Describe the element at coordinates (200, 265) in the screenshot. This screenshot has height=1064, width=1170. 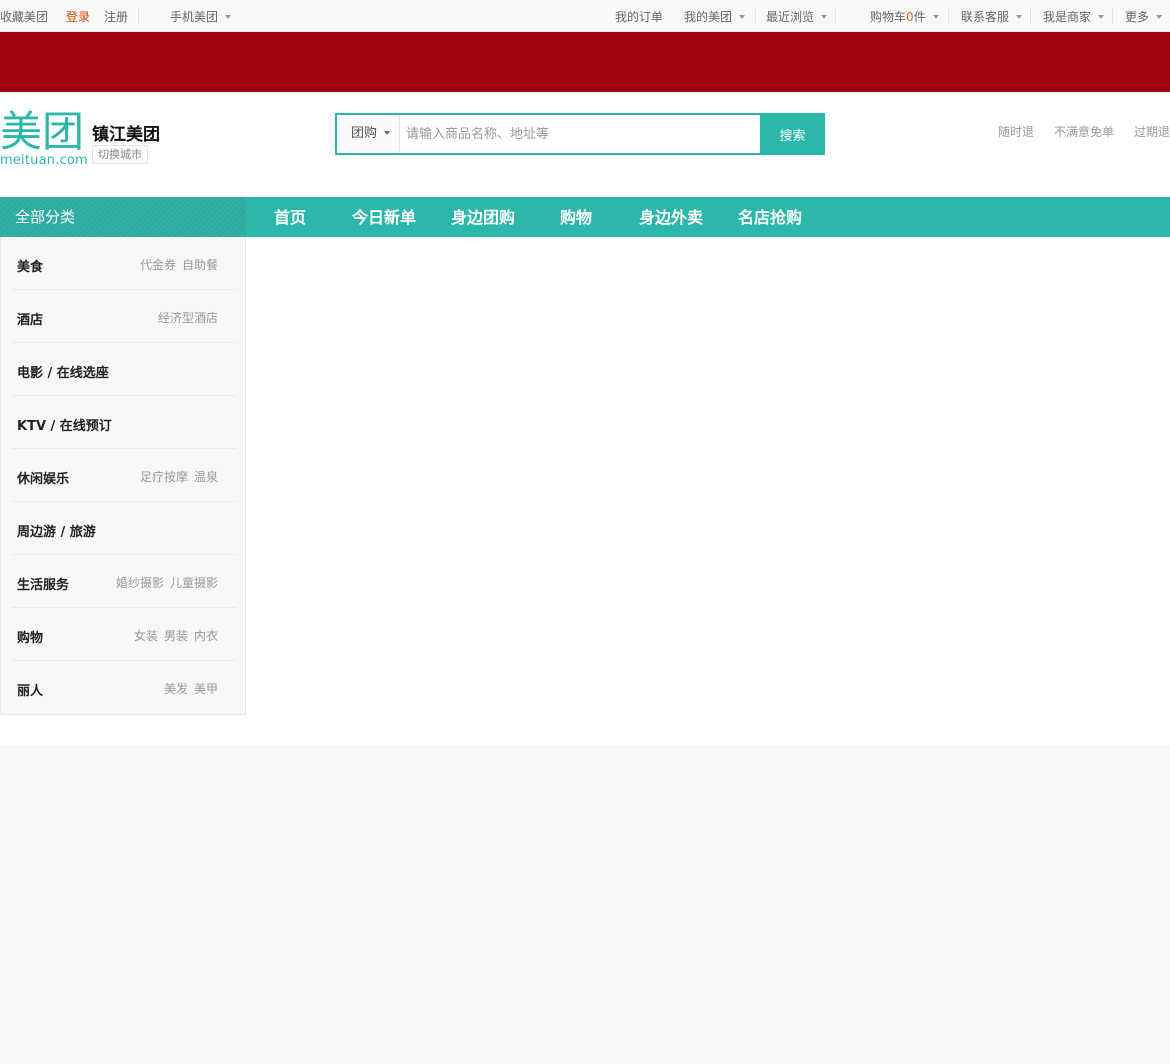
I see `subcategory-link: 自助餐` at that location.